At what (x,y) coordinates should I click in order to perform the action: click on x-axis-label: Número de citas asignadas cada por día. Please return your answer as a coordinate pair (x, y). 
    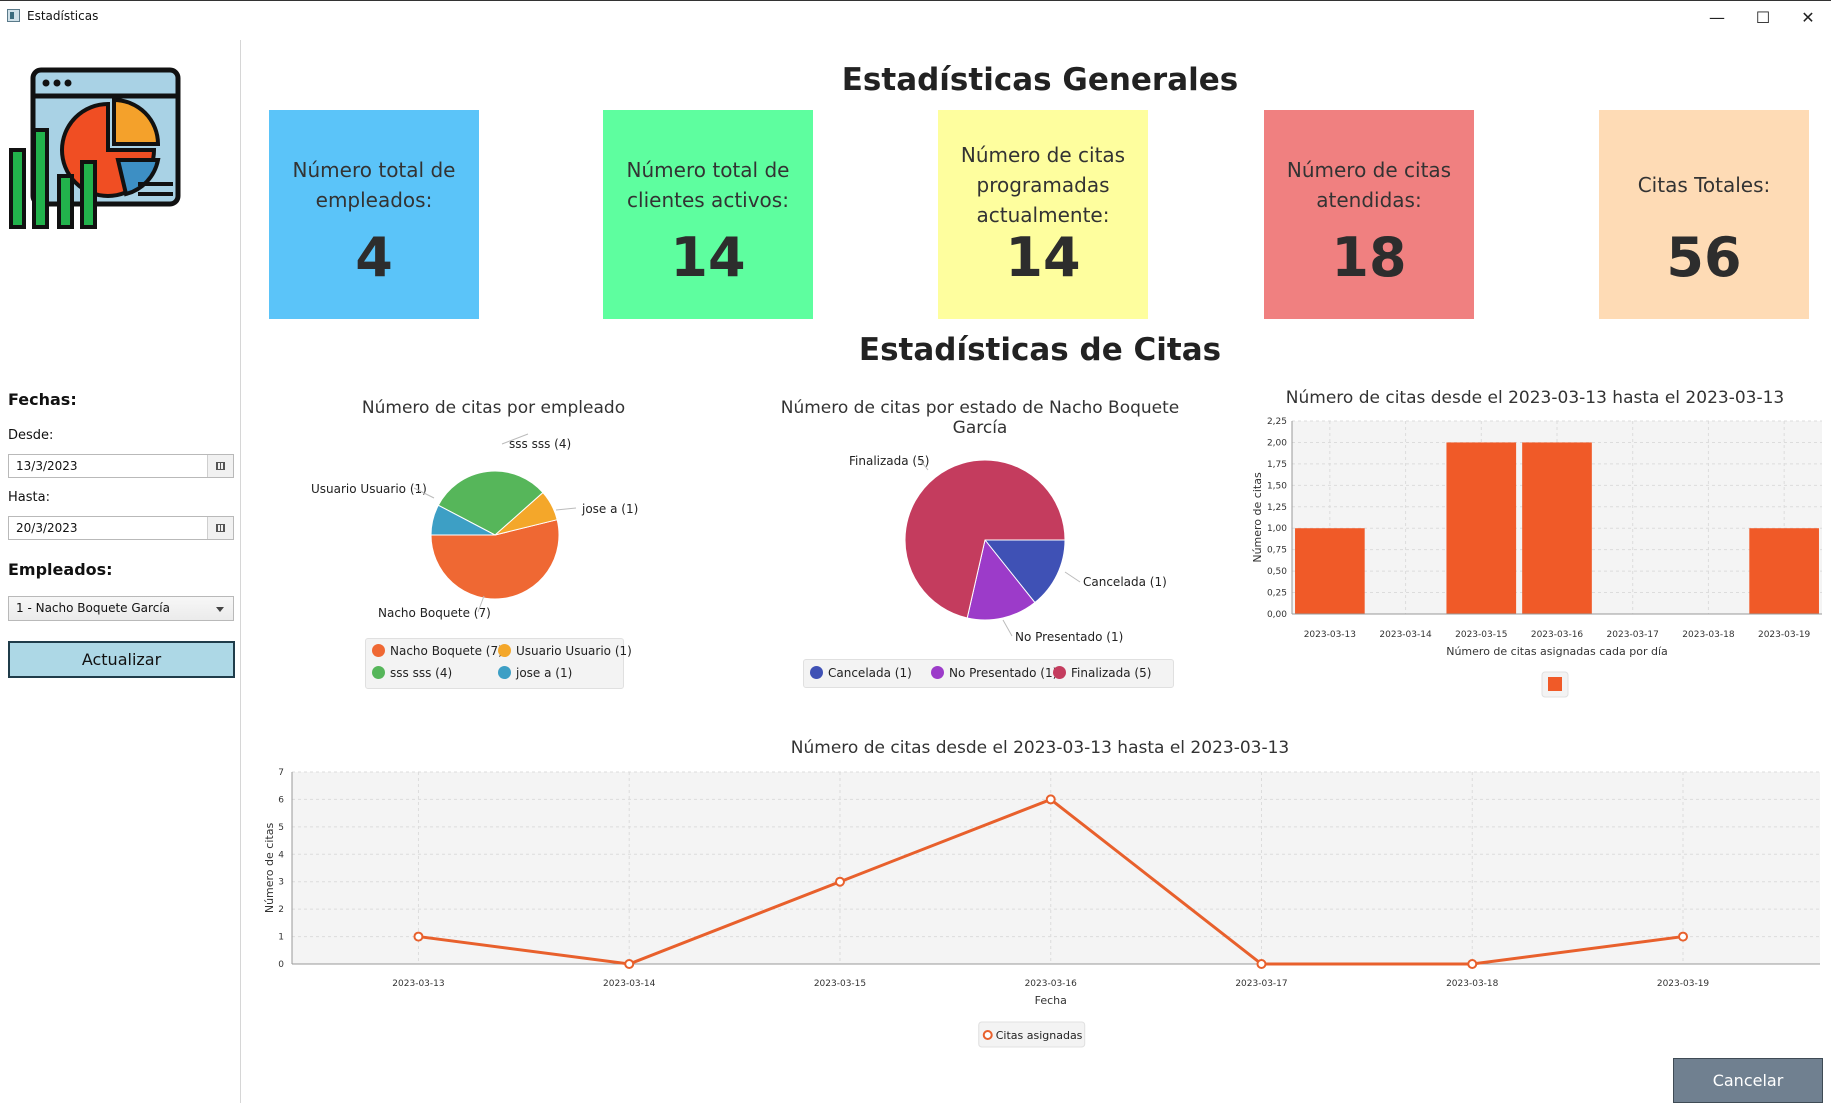
    Looking at the image, I should click on (1557, 651).